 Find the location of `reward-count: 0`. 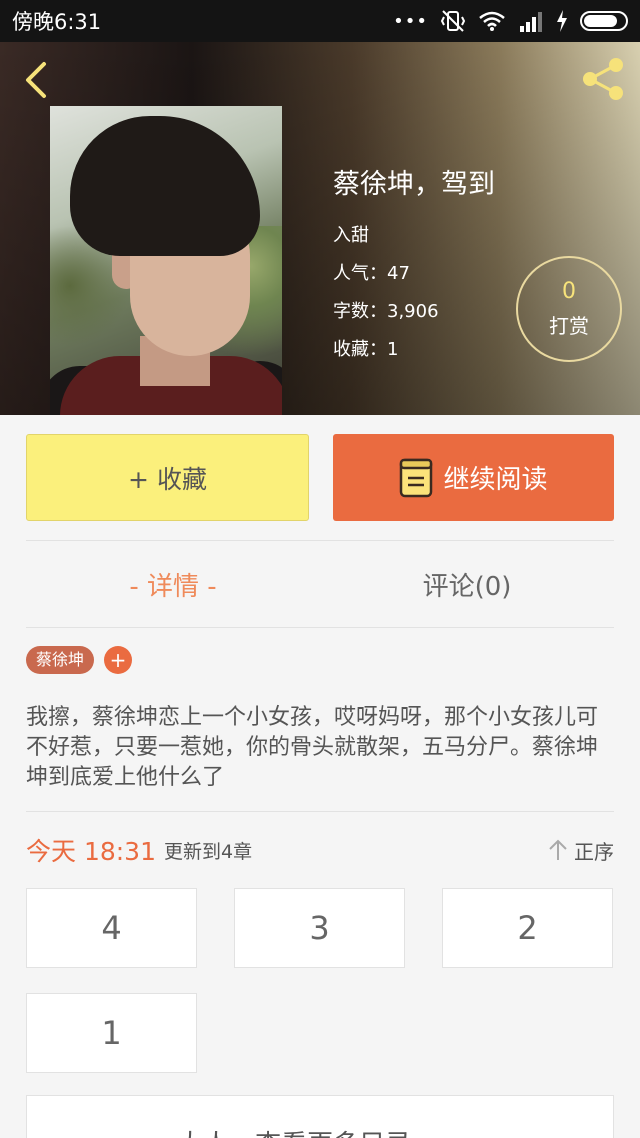

reward-count: 0 is located at coordinates (569, 291).